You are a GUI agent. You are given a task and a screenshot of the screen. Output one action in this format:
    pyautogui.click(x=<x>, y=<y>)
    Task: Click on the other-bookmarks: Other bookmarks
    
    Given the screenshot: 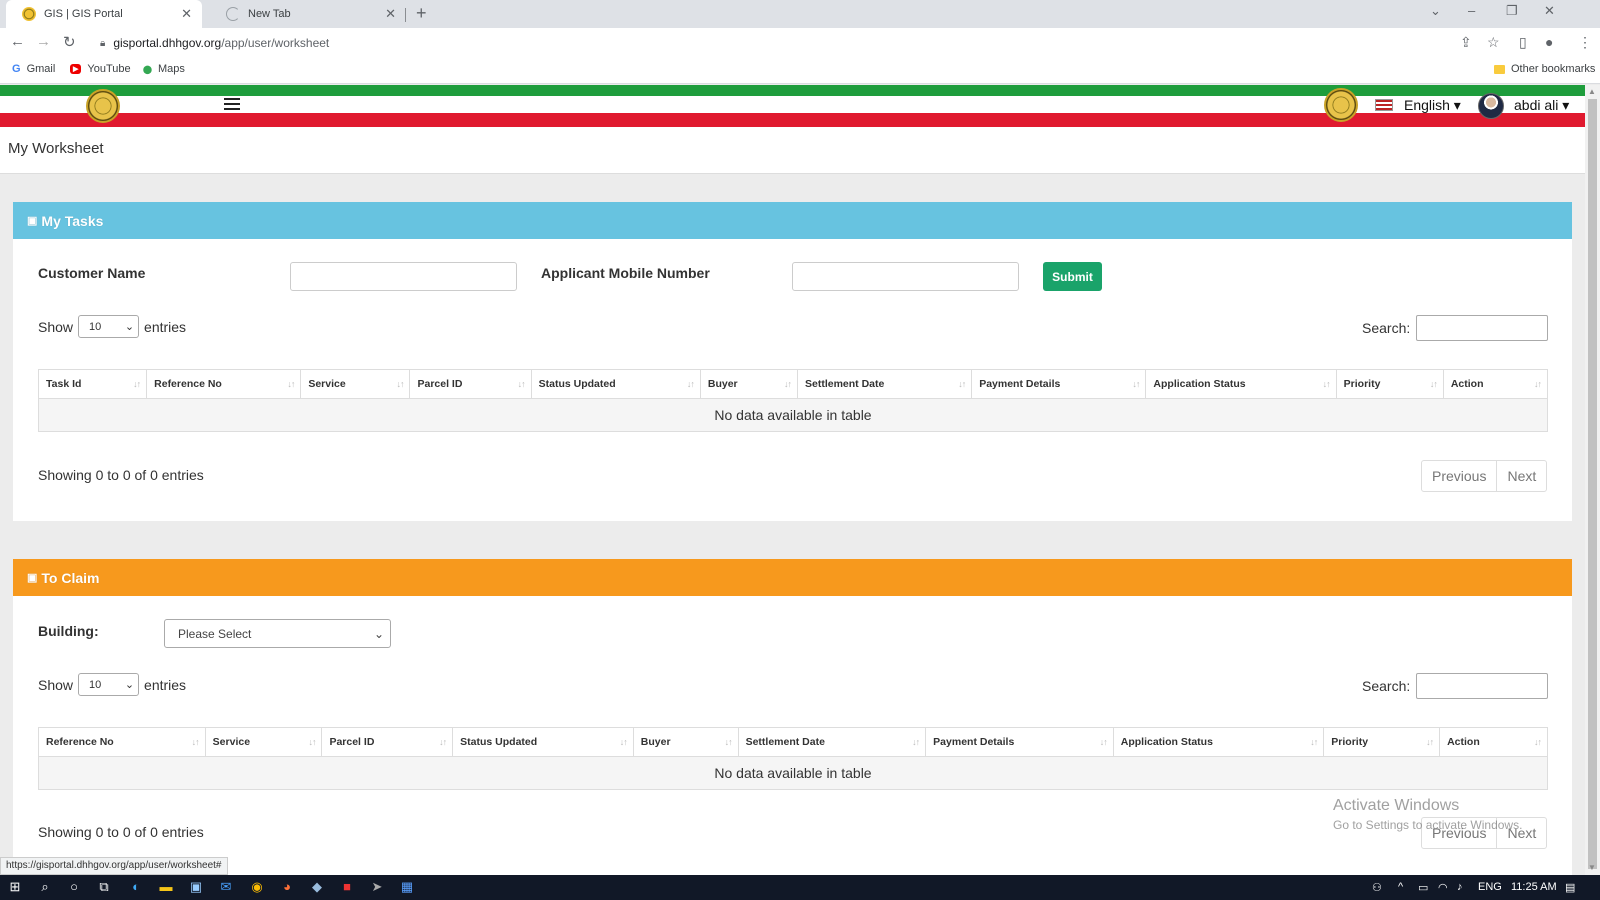 What is the action you would take?
    pyautogui.click(x=1544, y=69)
    